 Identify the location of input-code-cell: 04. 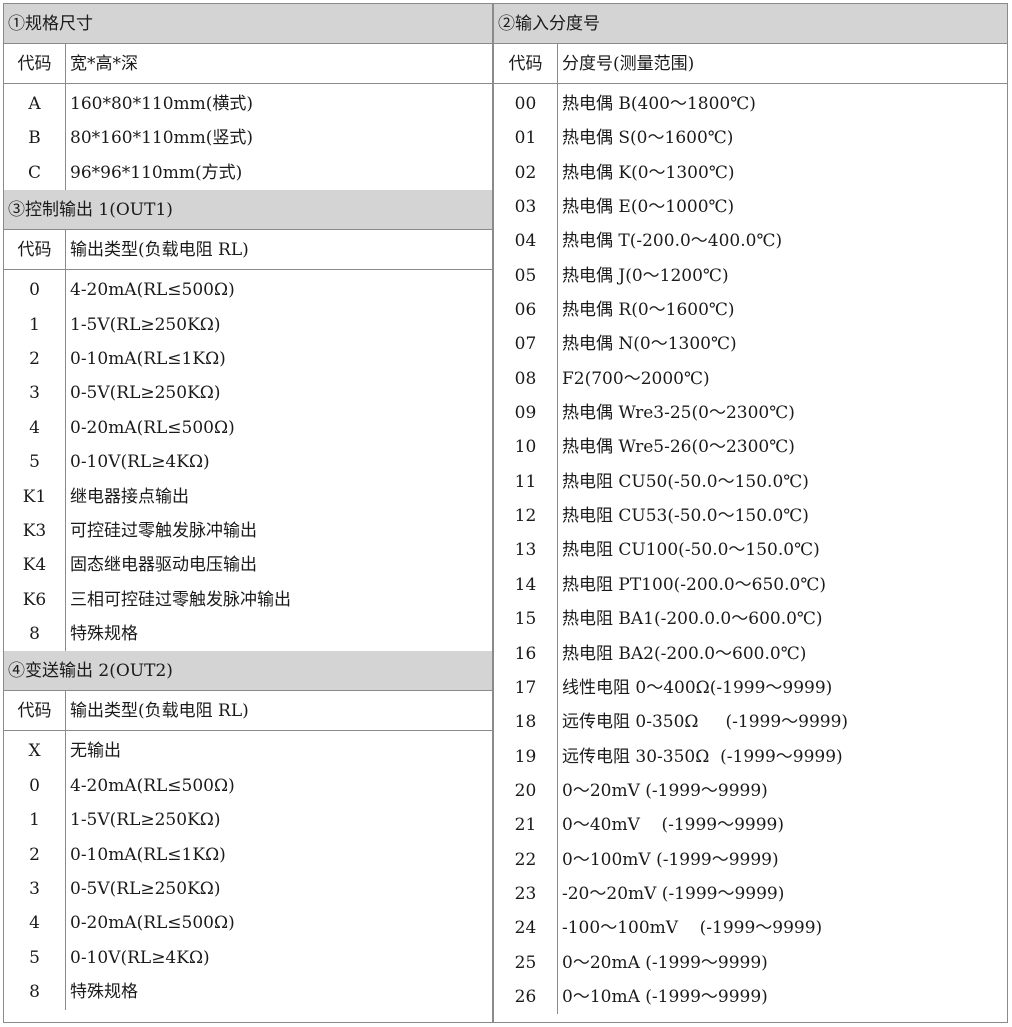
(525, 241).